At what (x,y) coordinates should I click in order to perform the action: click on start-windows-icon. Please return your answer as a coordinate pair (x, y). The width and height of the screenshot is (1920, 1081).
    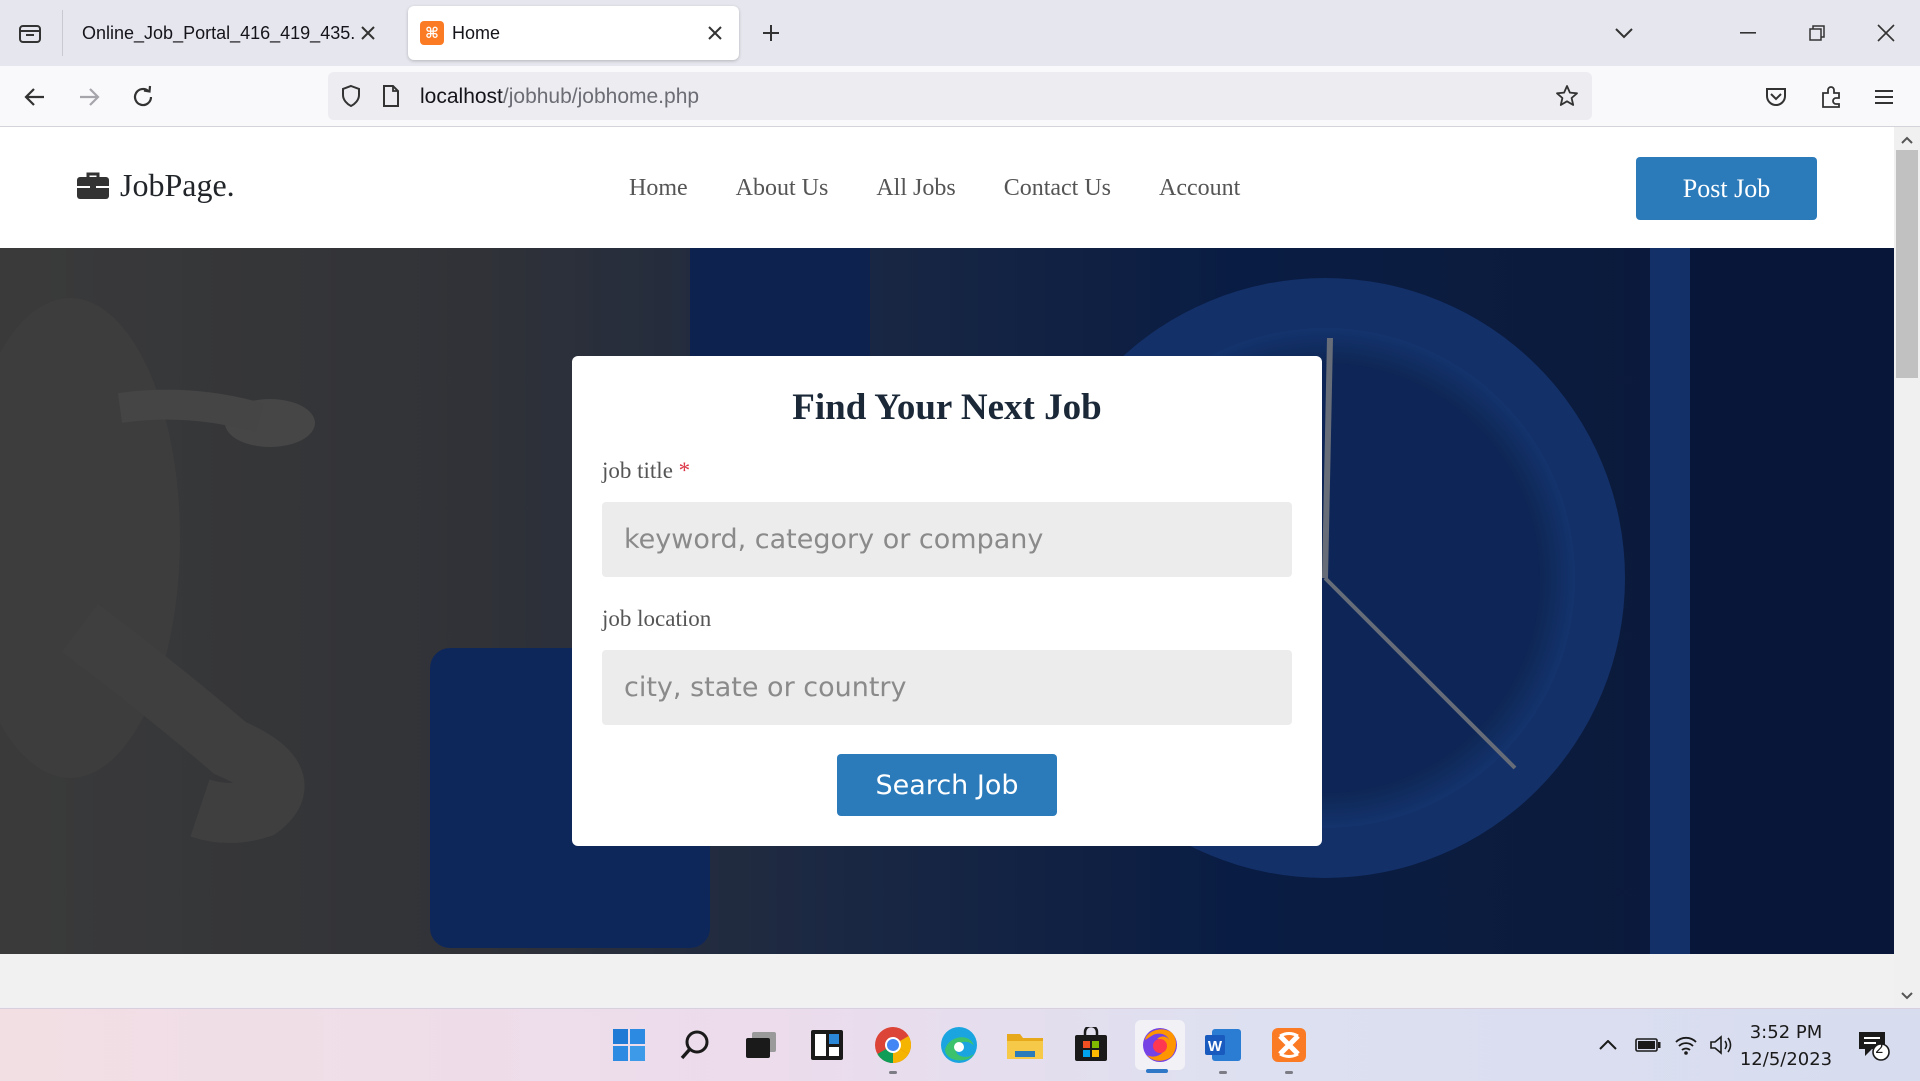
    Looking at the image, I should click on (629, 1045).